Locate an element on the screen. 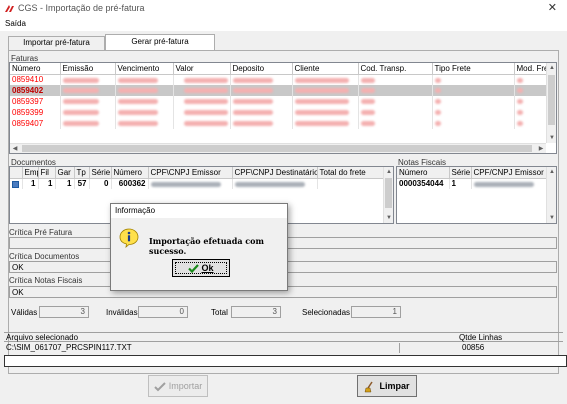 The width and height of the screenshot is (567, 404). table-row: 1 1 1 57 0 600362 is located at coordinates (198, 183).